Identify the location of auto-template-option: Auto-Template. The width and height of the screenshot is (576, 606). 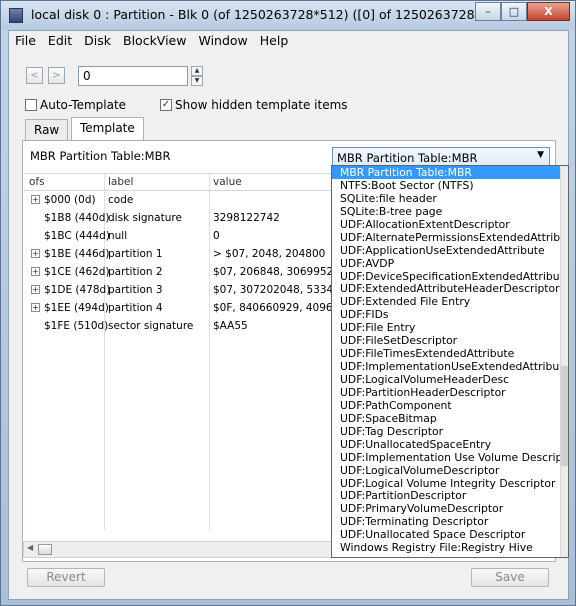
(75, 105).